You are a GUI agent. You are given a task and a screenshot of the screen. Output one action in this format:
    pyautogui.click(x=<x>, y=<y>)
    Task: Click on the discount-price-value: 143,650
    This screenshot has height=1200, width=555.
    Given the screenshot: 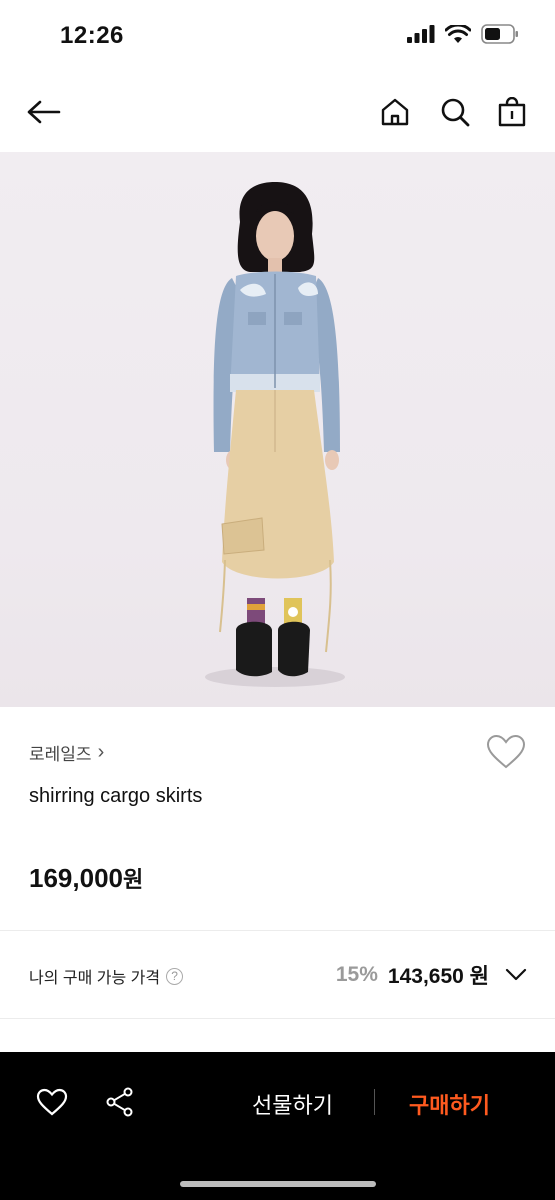 What is the action you would take?
    pyautogui.click(x=425, y=976)
    